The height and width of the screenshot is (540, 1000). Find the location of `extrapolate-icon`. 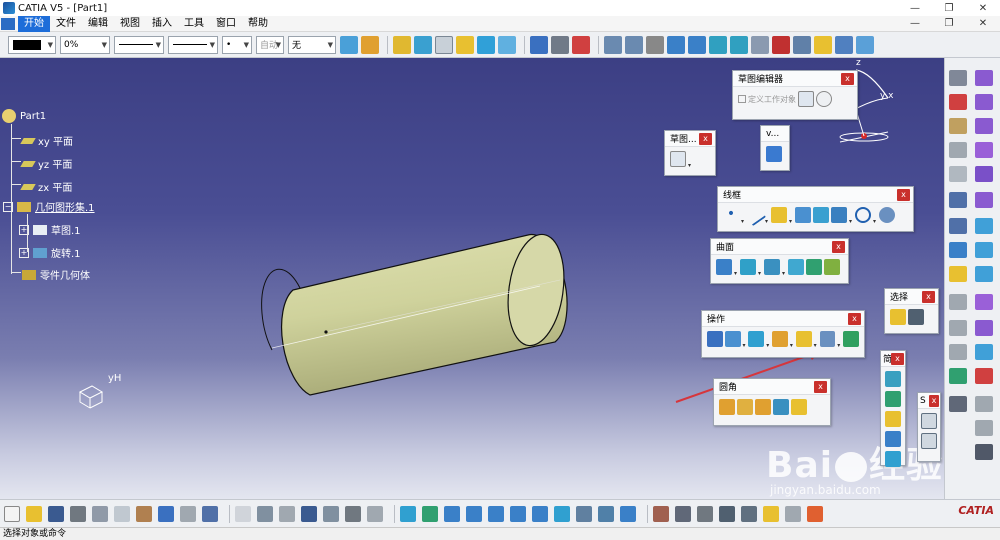

extrapolate-icon is located at coordinates (827, 339).